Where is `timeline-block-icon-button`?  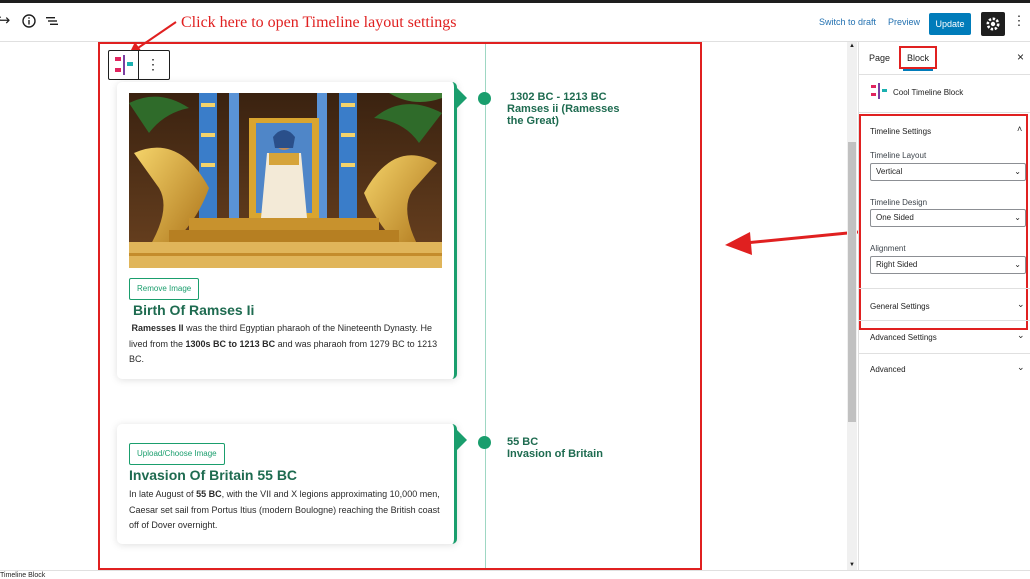
timeline-block-icon-button is located at coordinates (124, 65).